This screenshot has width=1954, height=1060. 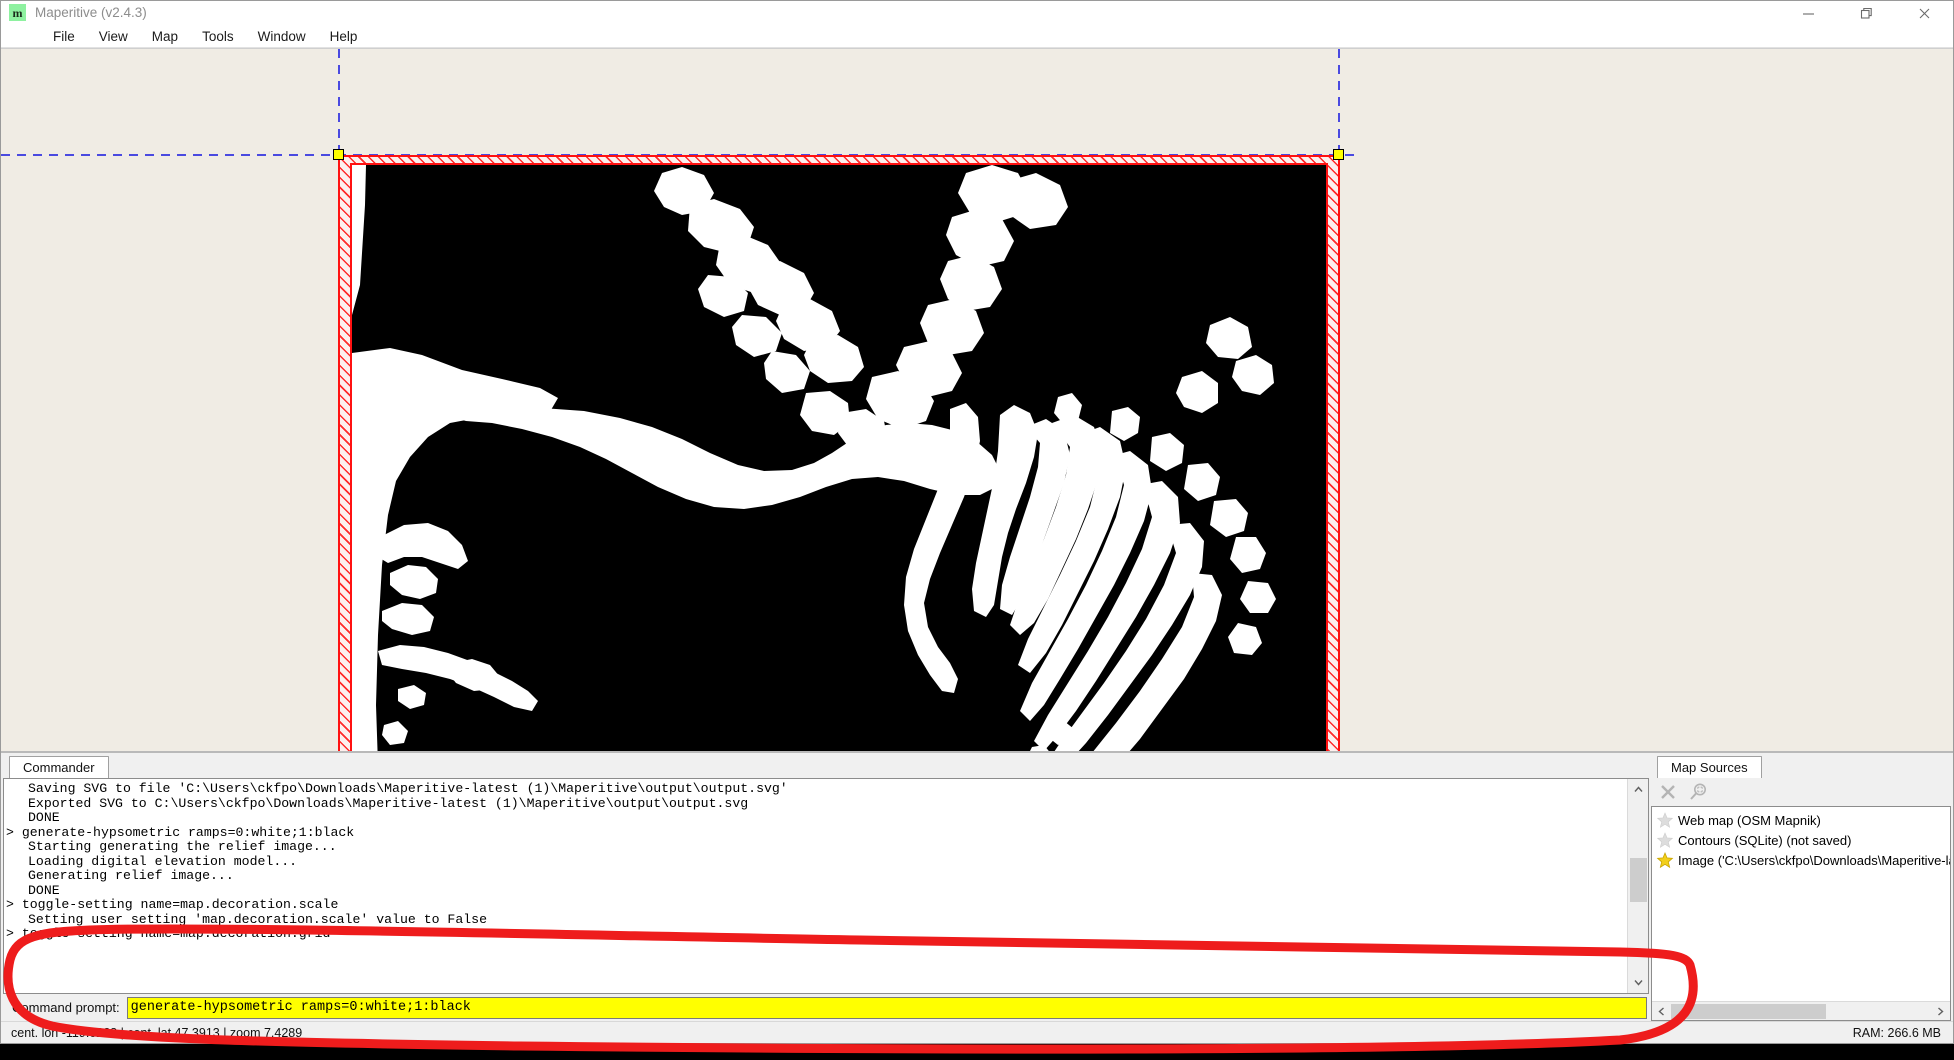 I want to click on list-item: Contours (SQLite) (not saved), so click(x=1801, y=840).